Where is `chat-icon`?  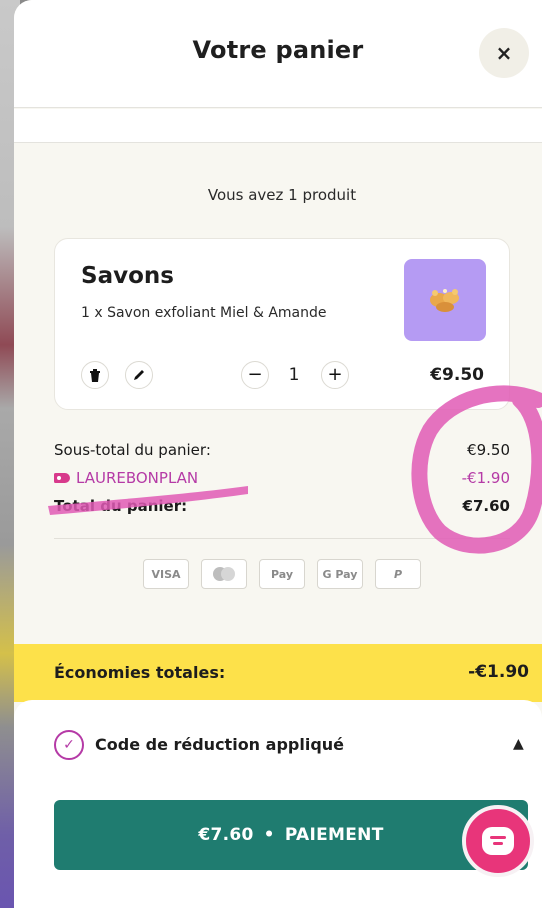 chat-icon is located at coordinates (498, 841).